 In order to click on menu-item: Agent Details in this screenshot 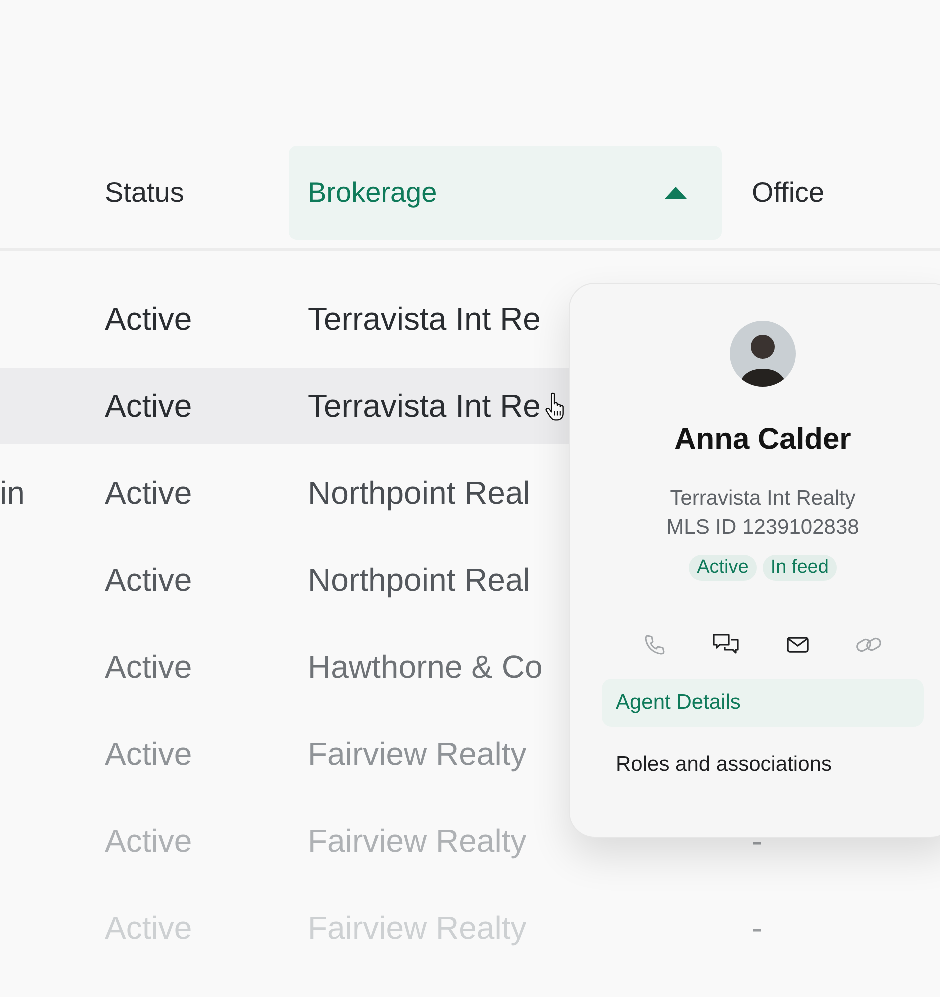, I will do `click(763, 703)`.